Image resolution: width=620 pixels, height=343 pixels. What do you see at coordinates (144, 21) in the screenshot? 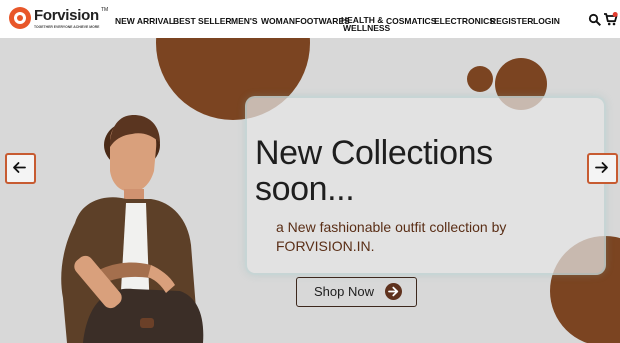
I see `nav-new-arrival: NEW ARRIVAL` at bounding box center [144, 21].